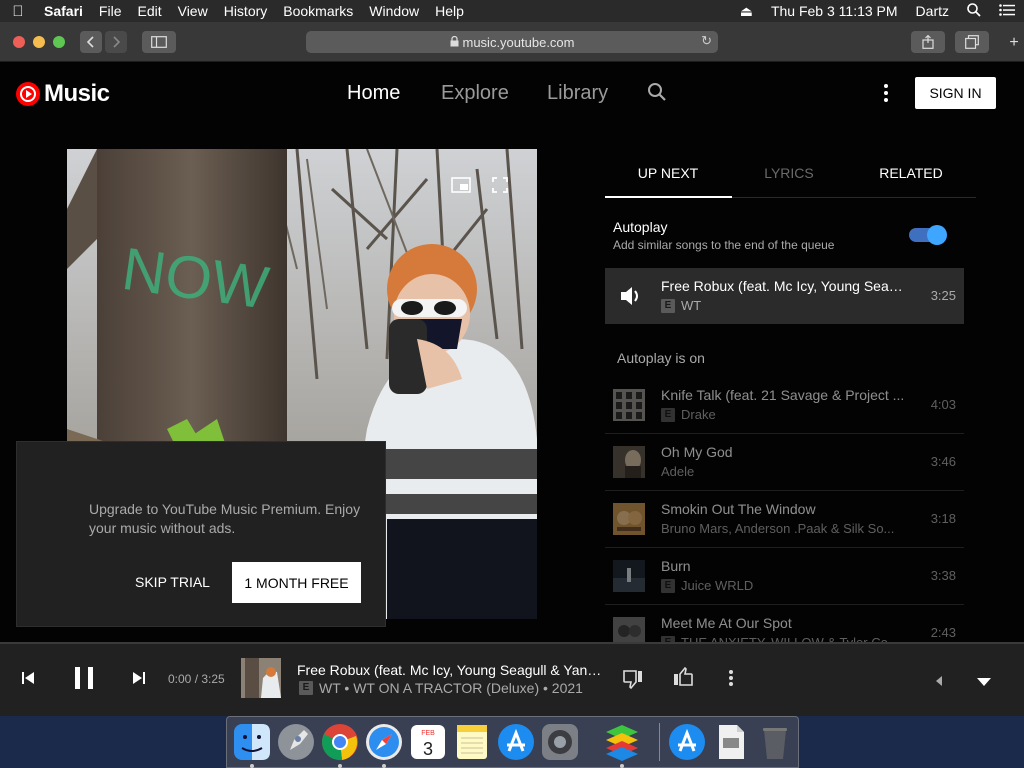  I want to click on trash-icon, so click(775, 742).